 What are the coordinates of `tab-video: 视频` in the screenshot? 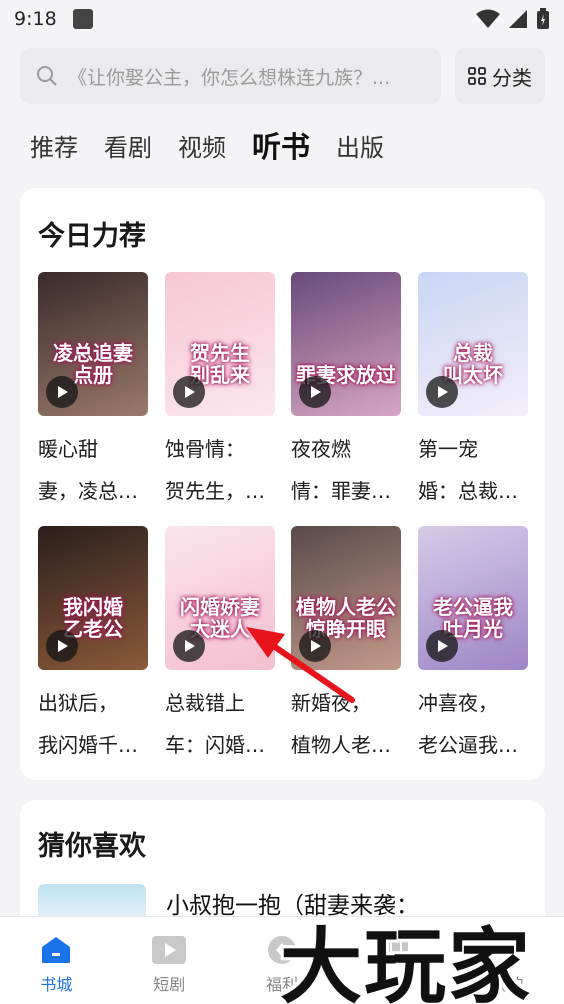 It's located at (202, 145).